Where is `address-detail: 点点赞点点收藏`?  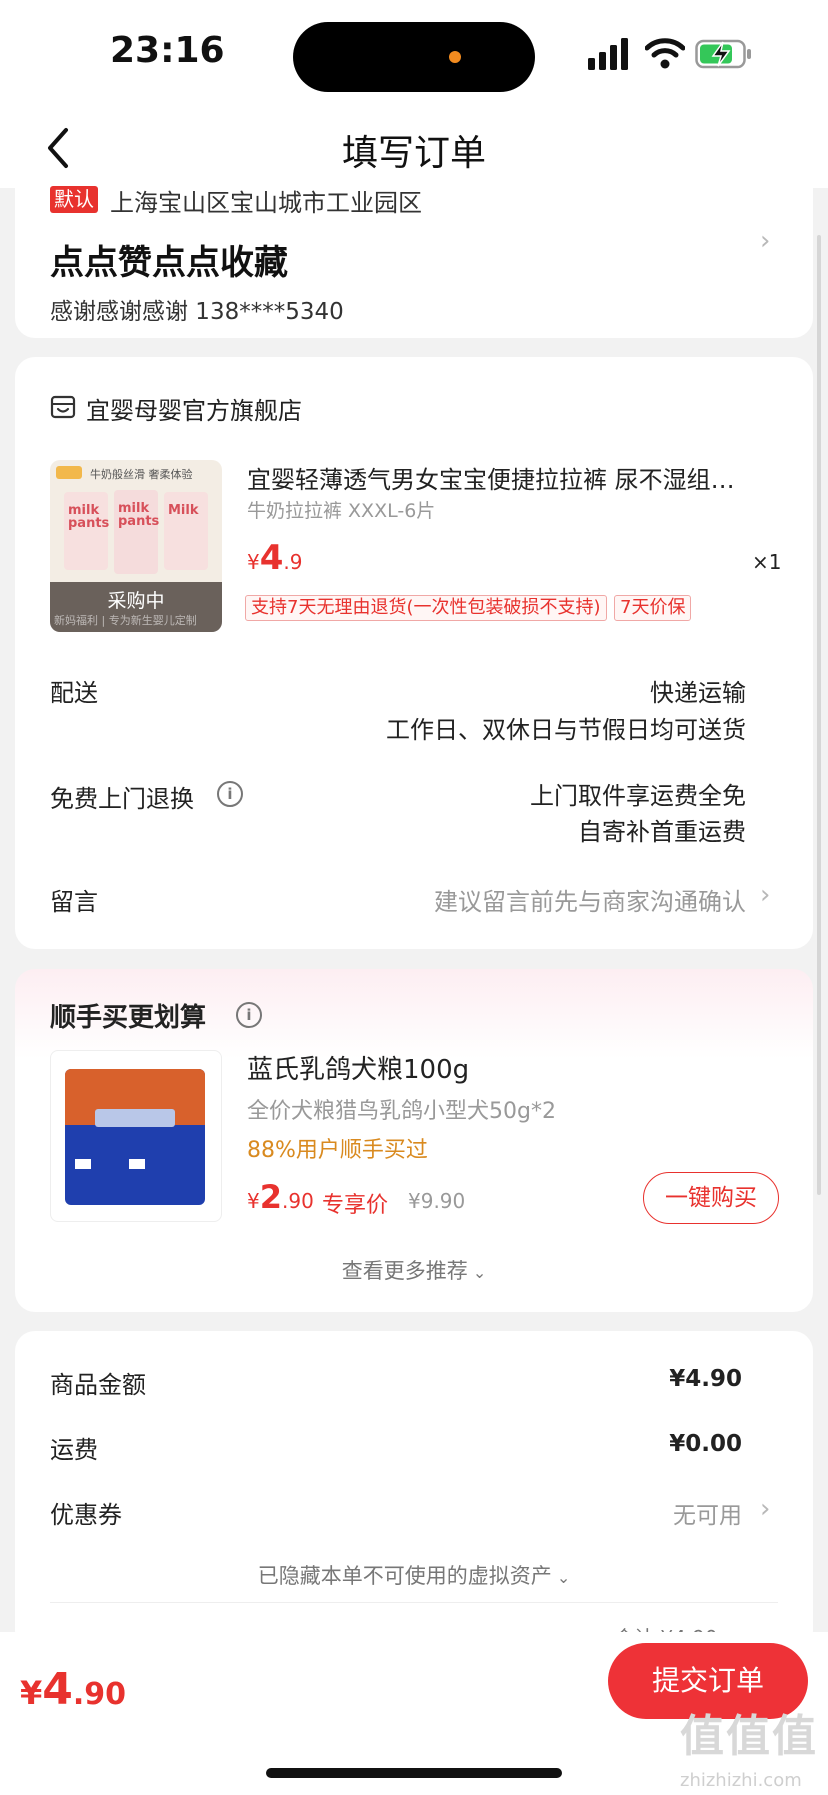
address-detail: 点点赞点点收藏 is located at coordinates (169, 263).